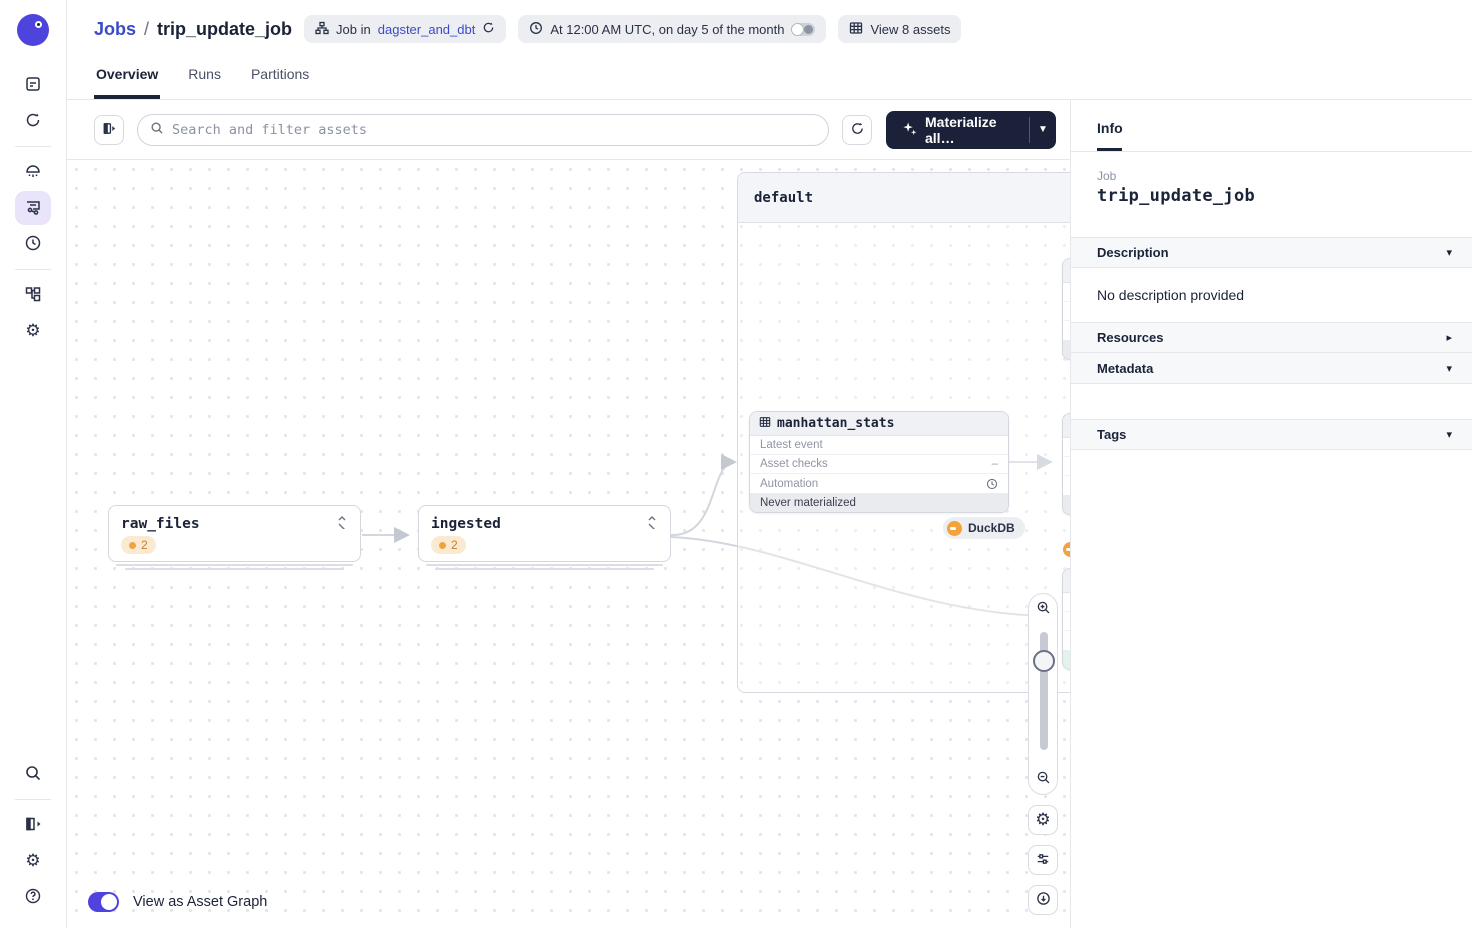 This screenshot has height=928, width=1472. Describe the element at coordinates (160, 523) in the screenshot. I see `node-title: raw_files` at that location.